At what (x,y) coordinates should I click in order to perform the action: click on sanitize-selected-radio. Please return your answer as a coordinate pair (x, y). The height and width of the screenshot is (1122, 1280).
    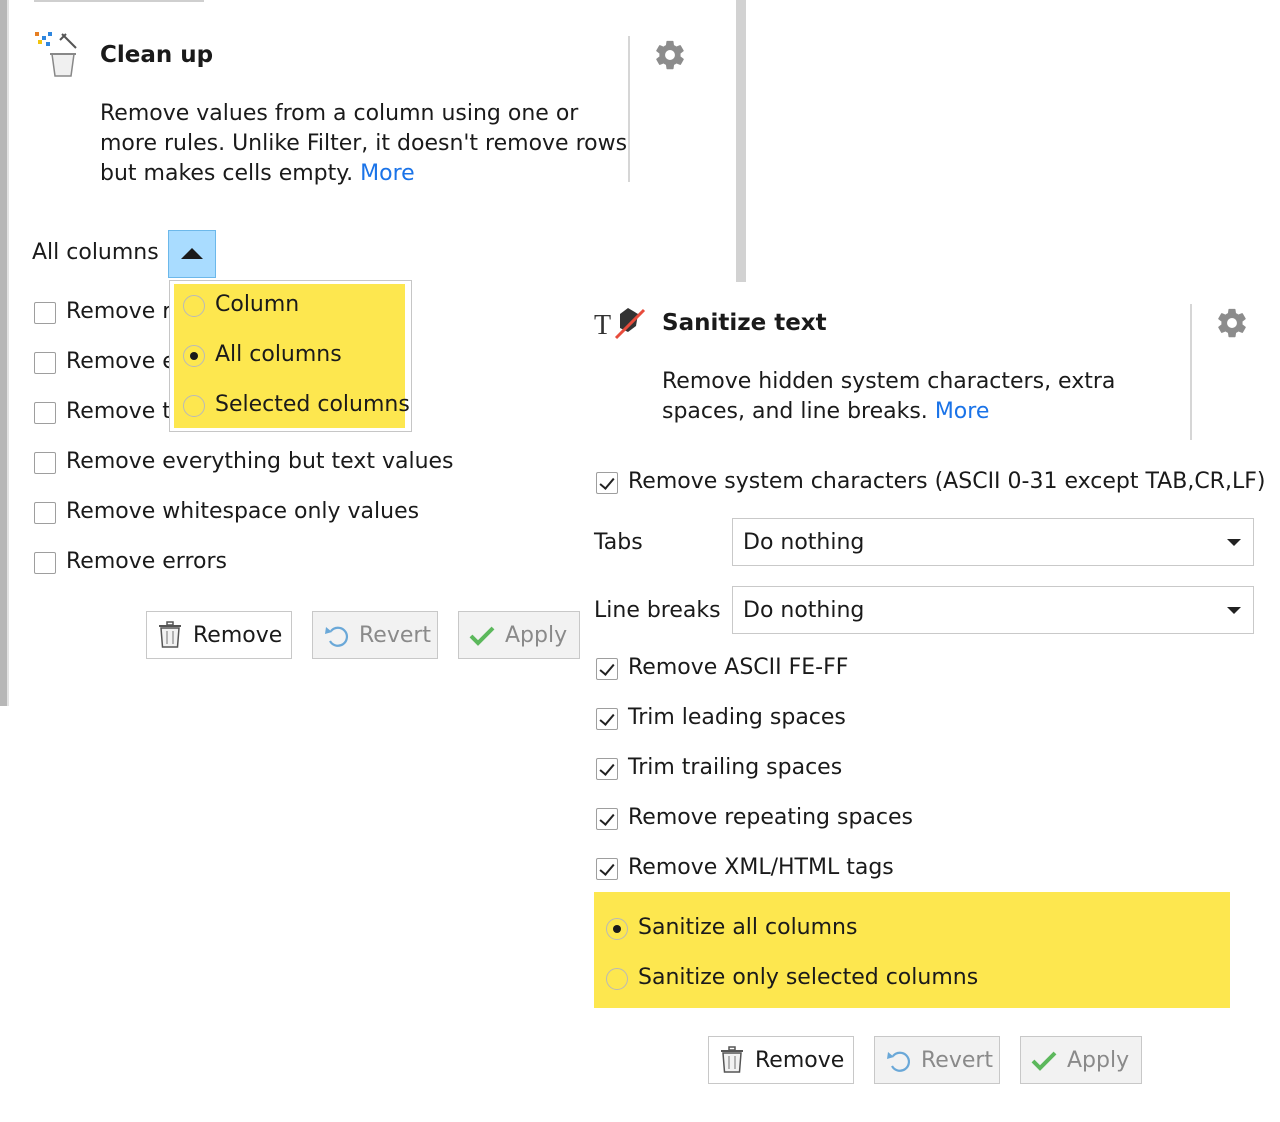
    Looking at the image, I should click on (617, 979).